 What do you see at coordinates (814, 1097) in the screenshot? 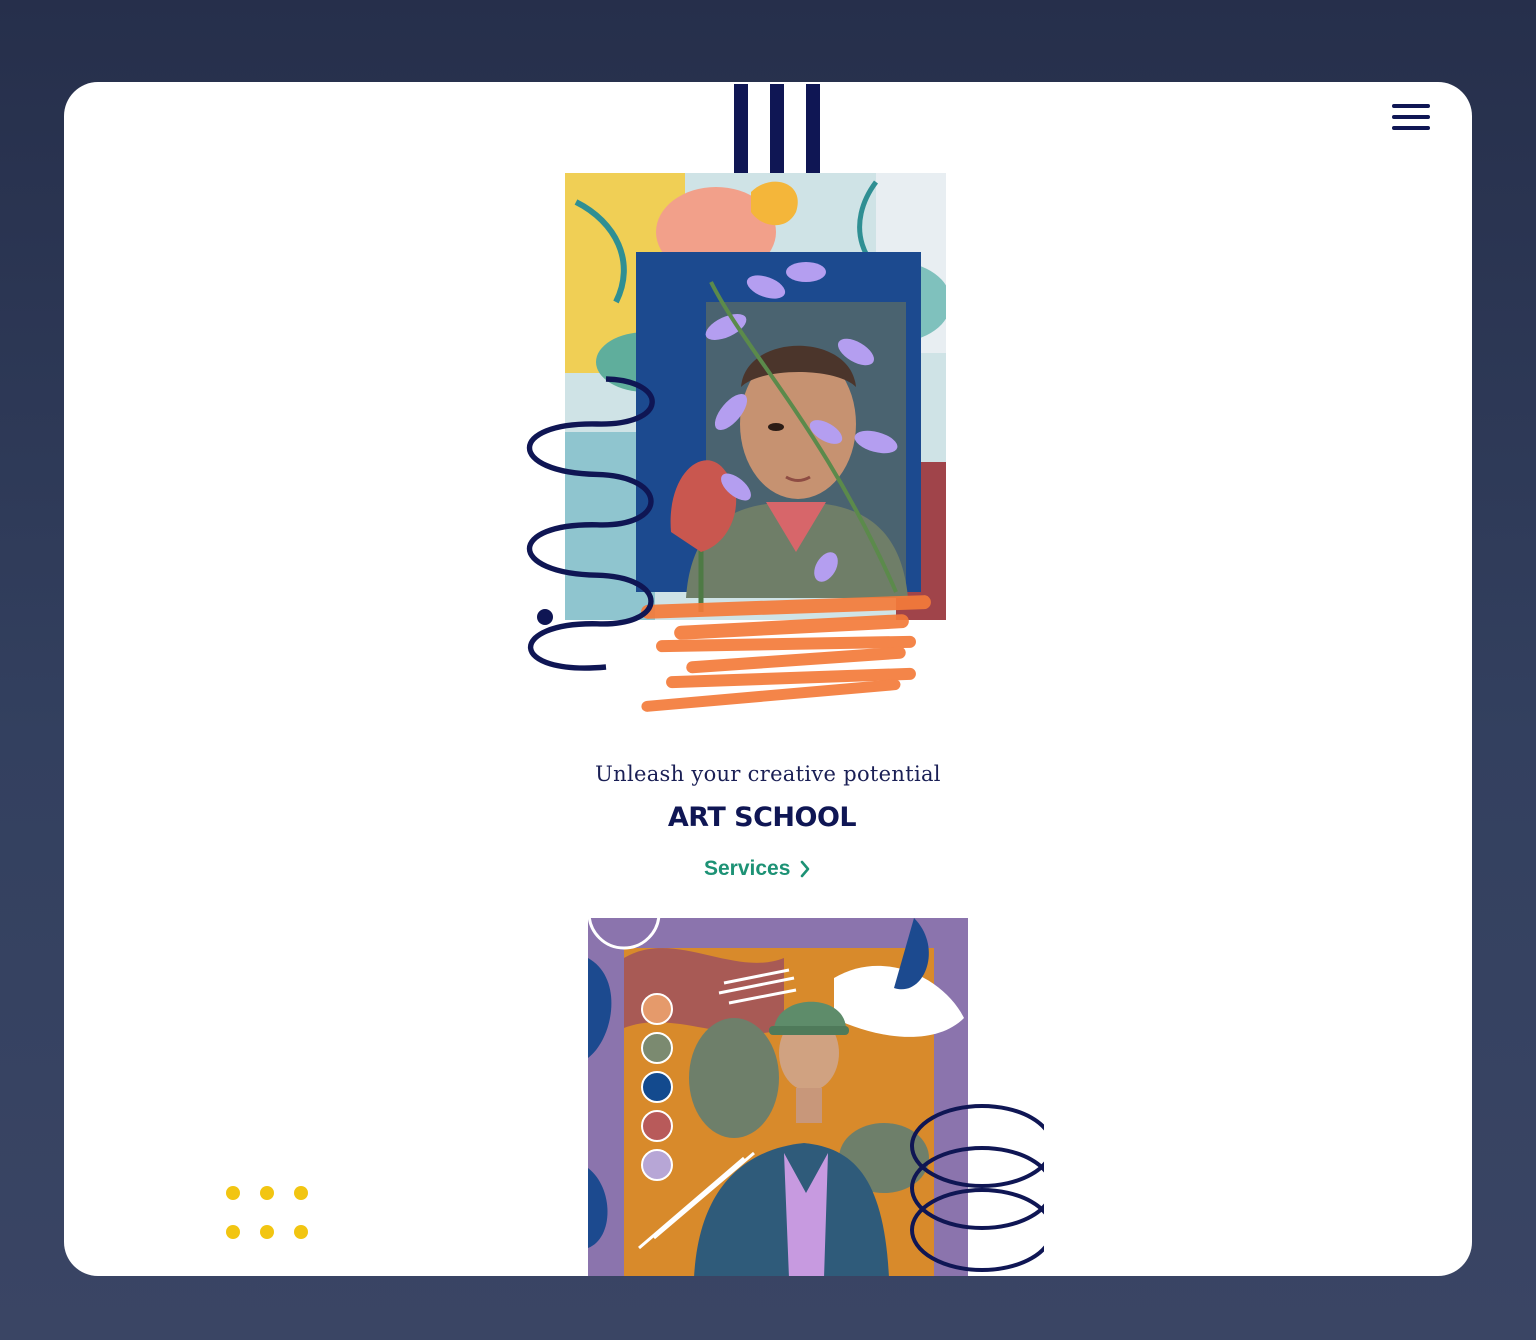
I see `student-collage-image` at bounding box center [814, 1097].